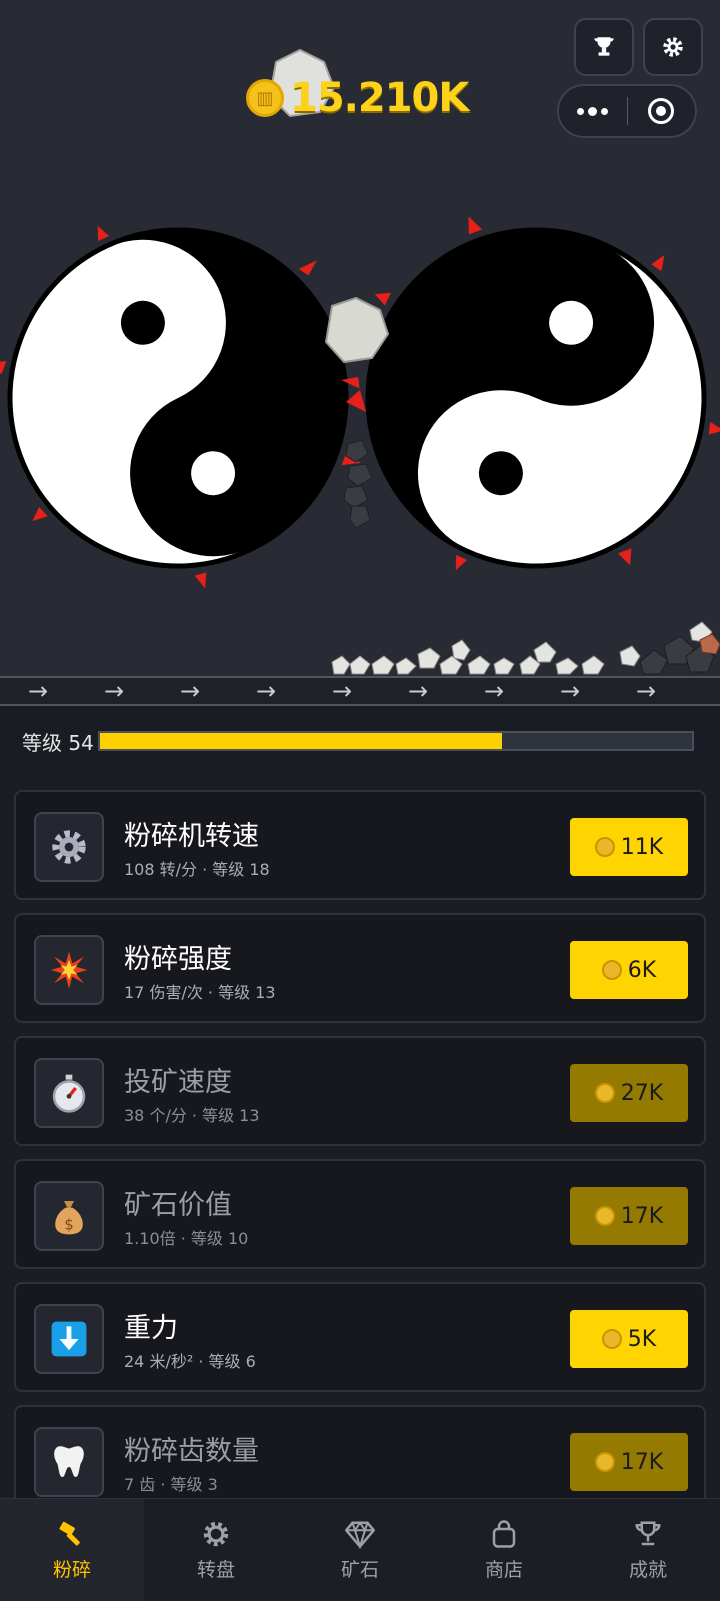 This screenshot has height=1601, width=720. I want to click on more-dots-icon, so click(593, 111).